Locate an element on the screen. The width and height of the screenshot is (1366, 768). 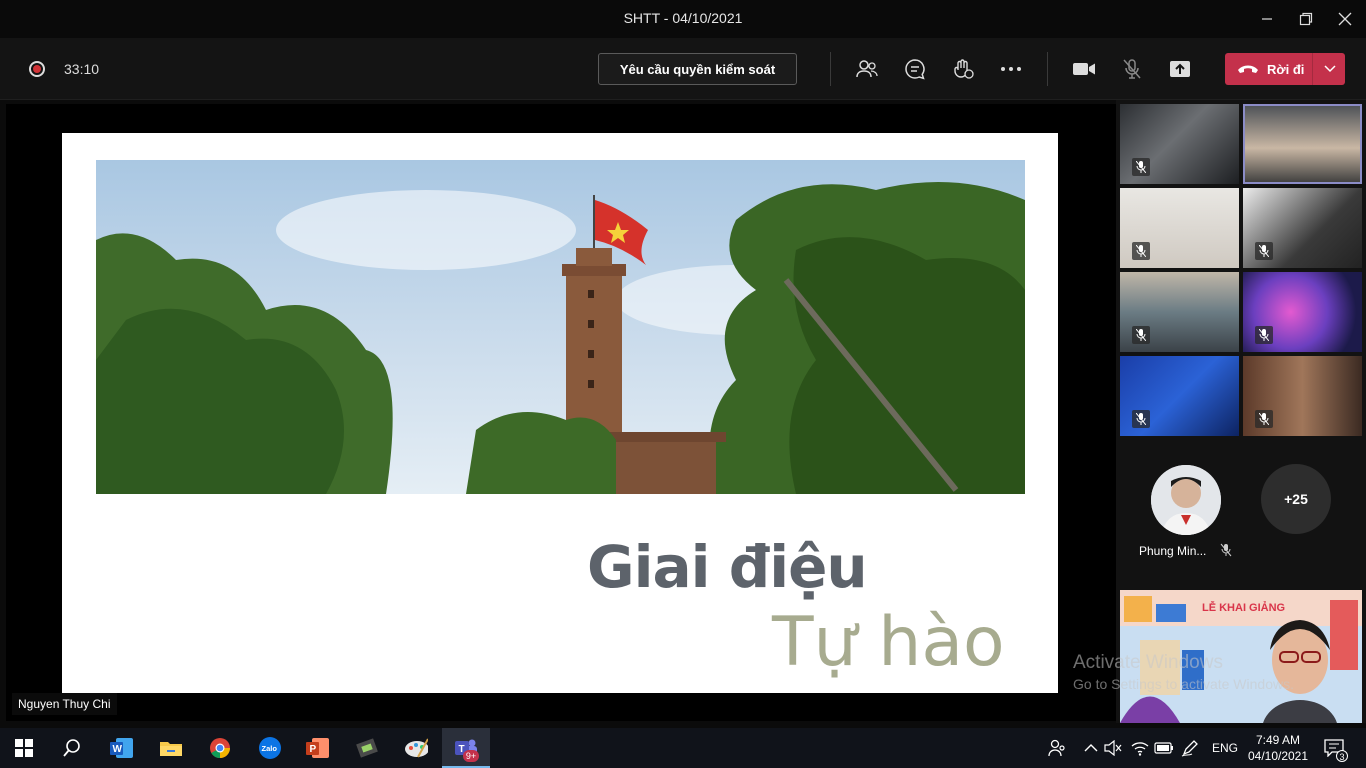
raise-hand-icon is located at coordinates (964, 69).